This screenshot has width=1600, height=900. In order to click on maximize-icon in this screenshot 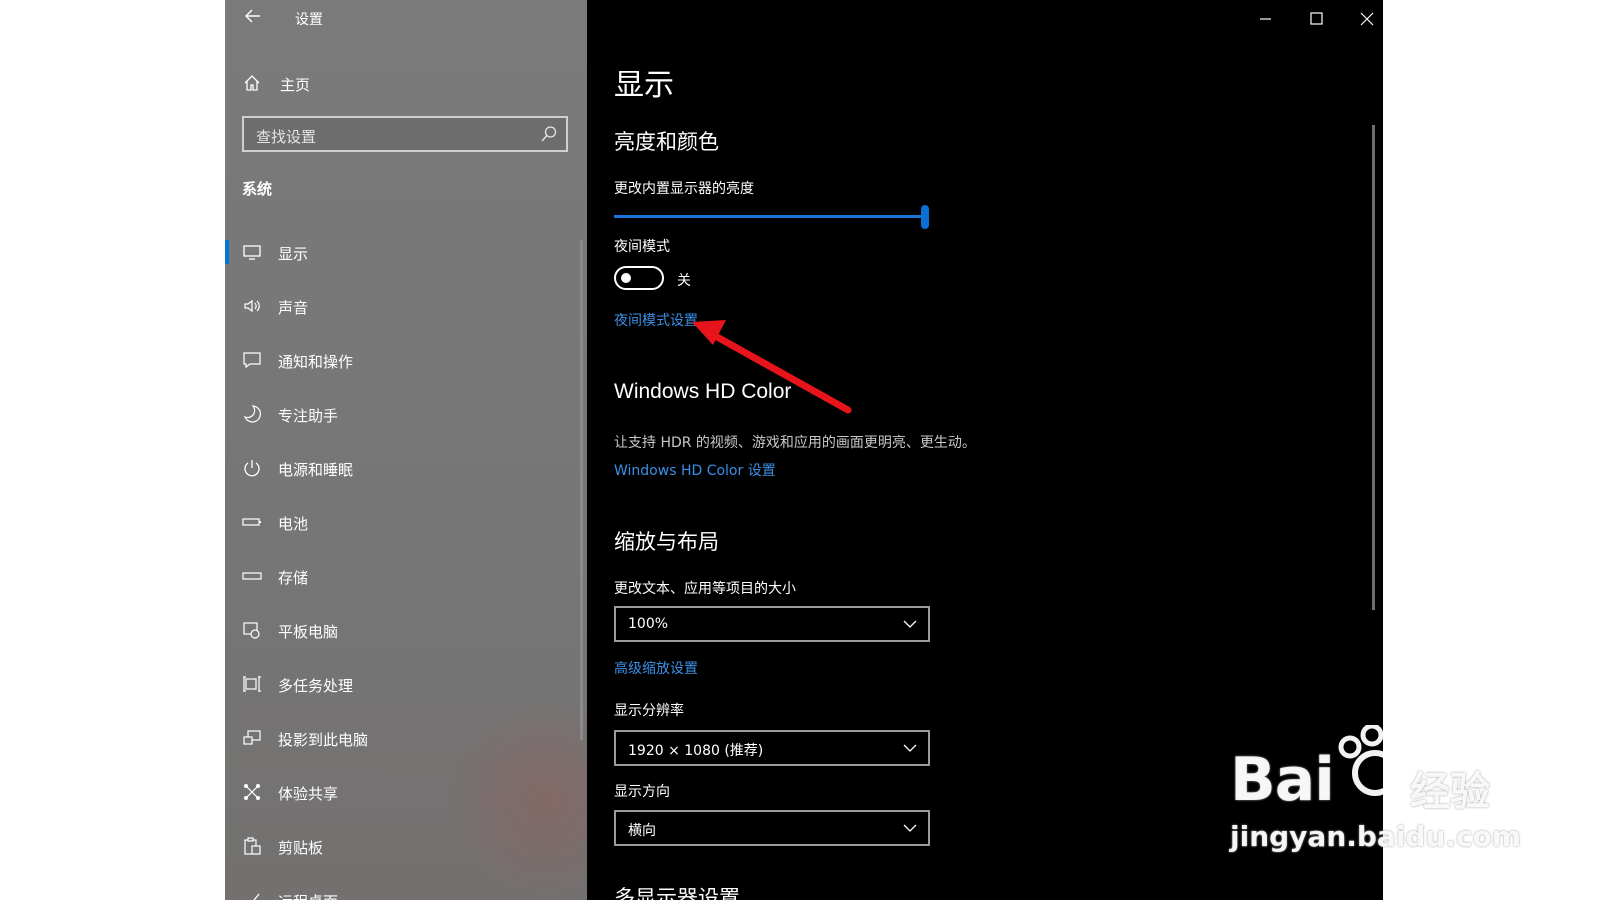, I will do `click(1316, 18)`.